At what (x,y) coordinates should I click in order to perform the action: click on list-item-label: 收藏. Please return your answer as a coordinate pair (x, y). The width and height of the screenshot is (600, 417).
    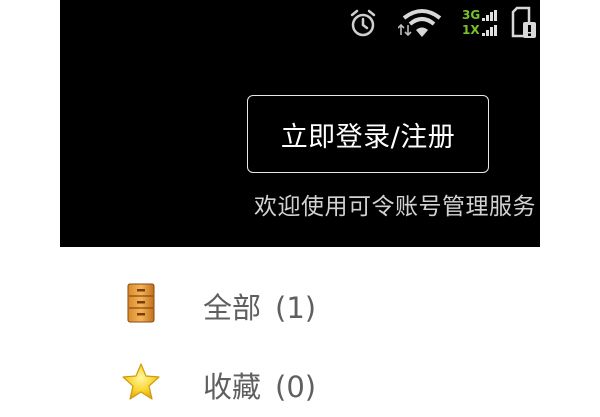
    Looking at the image, I should click on (232, 387).